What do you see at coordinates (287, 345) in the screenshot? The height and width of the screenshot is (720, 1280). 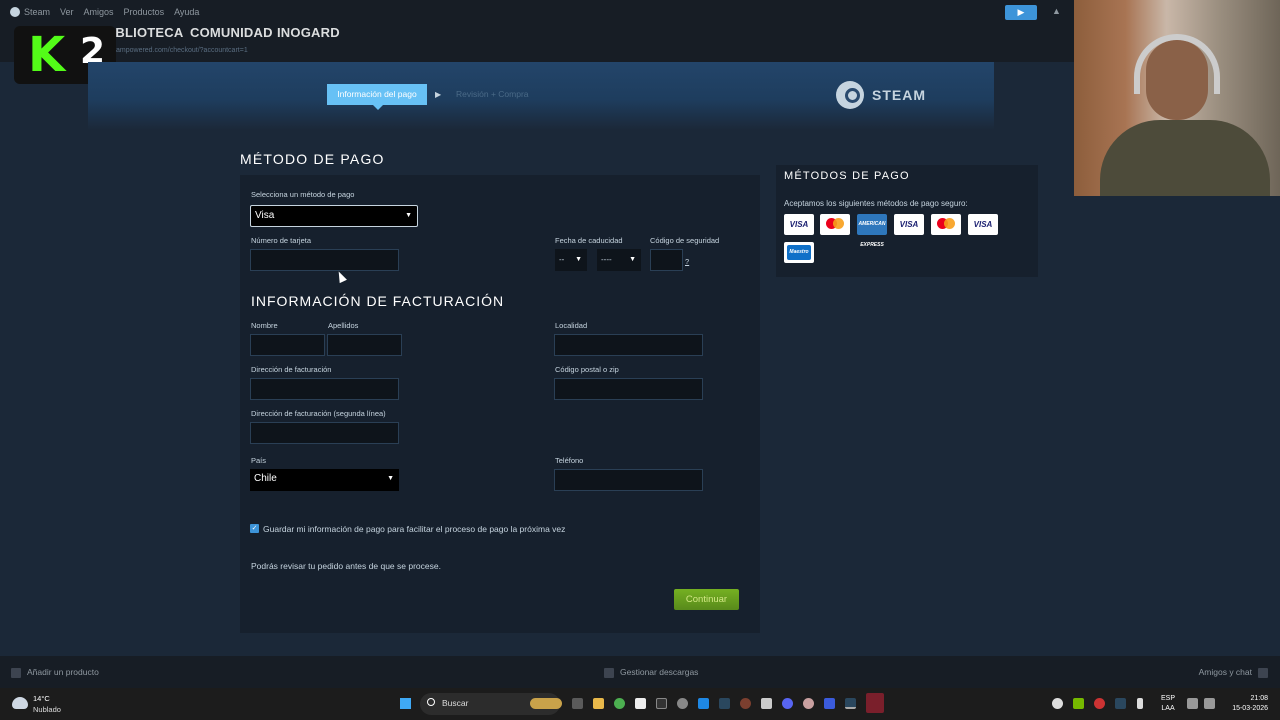 I see `first-name-input` at bounding box center [287, 345].